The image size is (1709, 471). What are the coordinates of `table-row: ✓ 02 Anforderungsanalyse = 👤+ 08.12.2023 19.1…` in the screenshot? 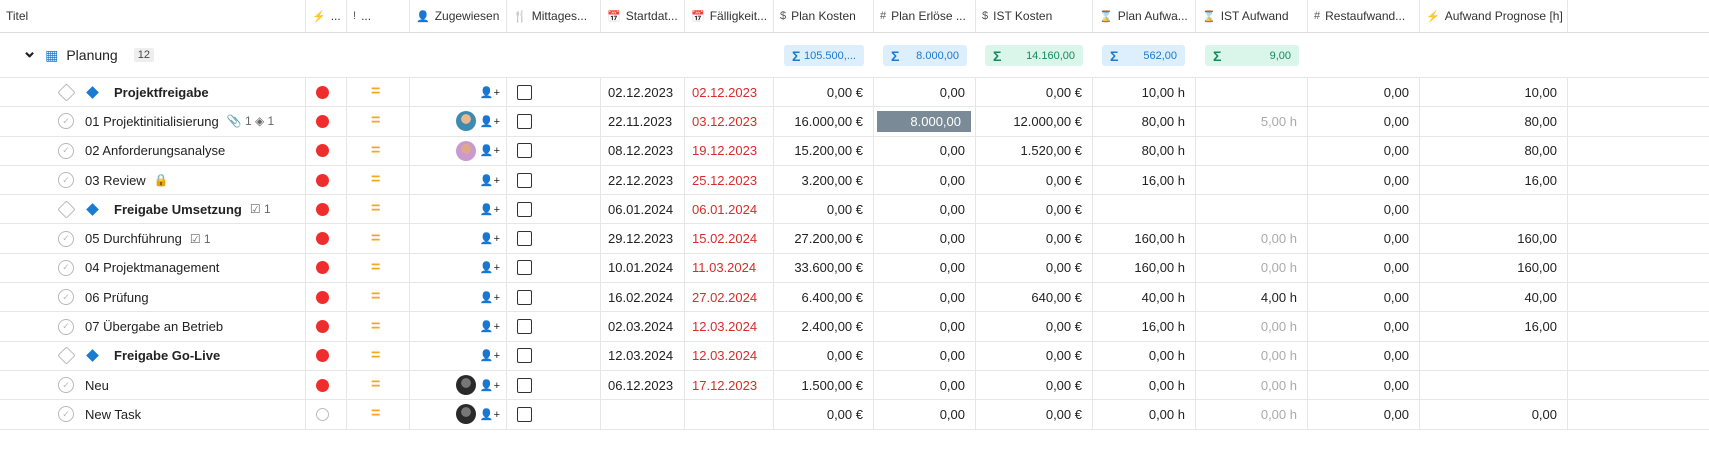 It's located at (854, 151).